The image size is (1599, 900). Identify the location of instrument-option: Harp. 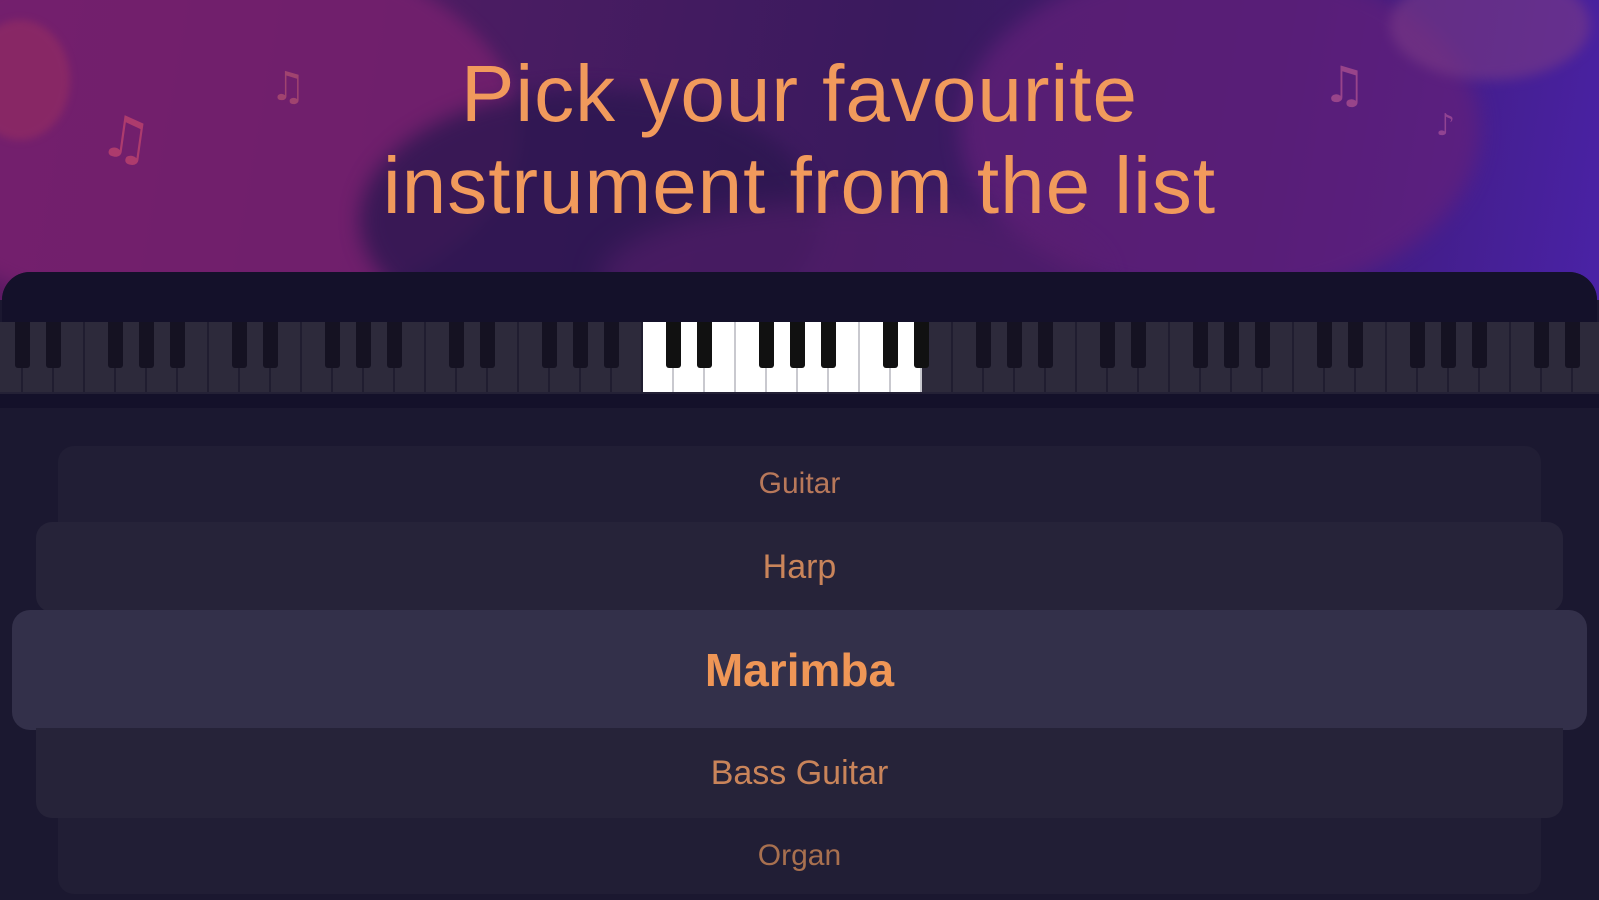
(799, 567).